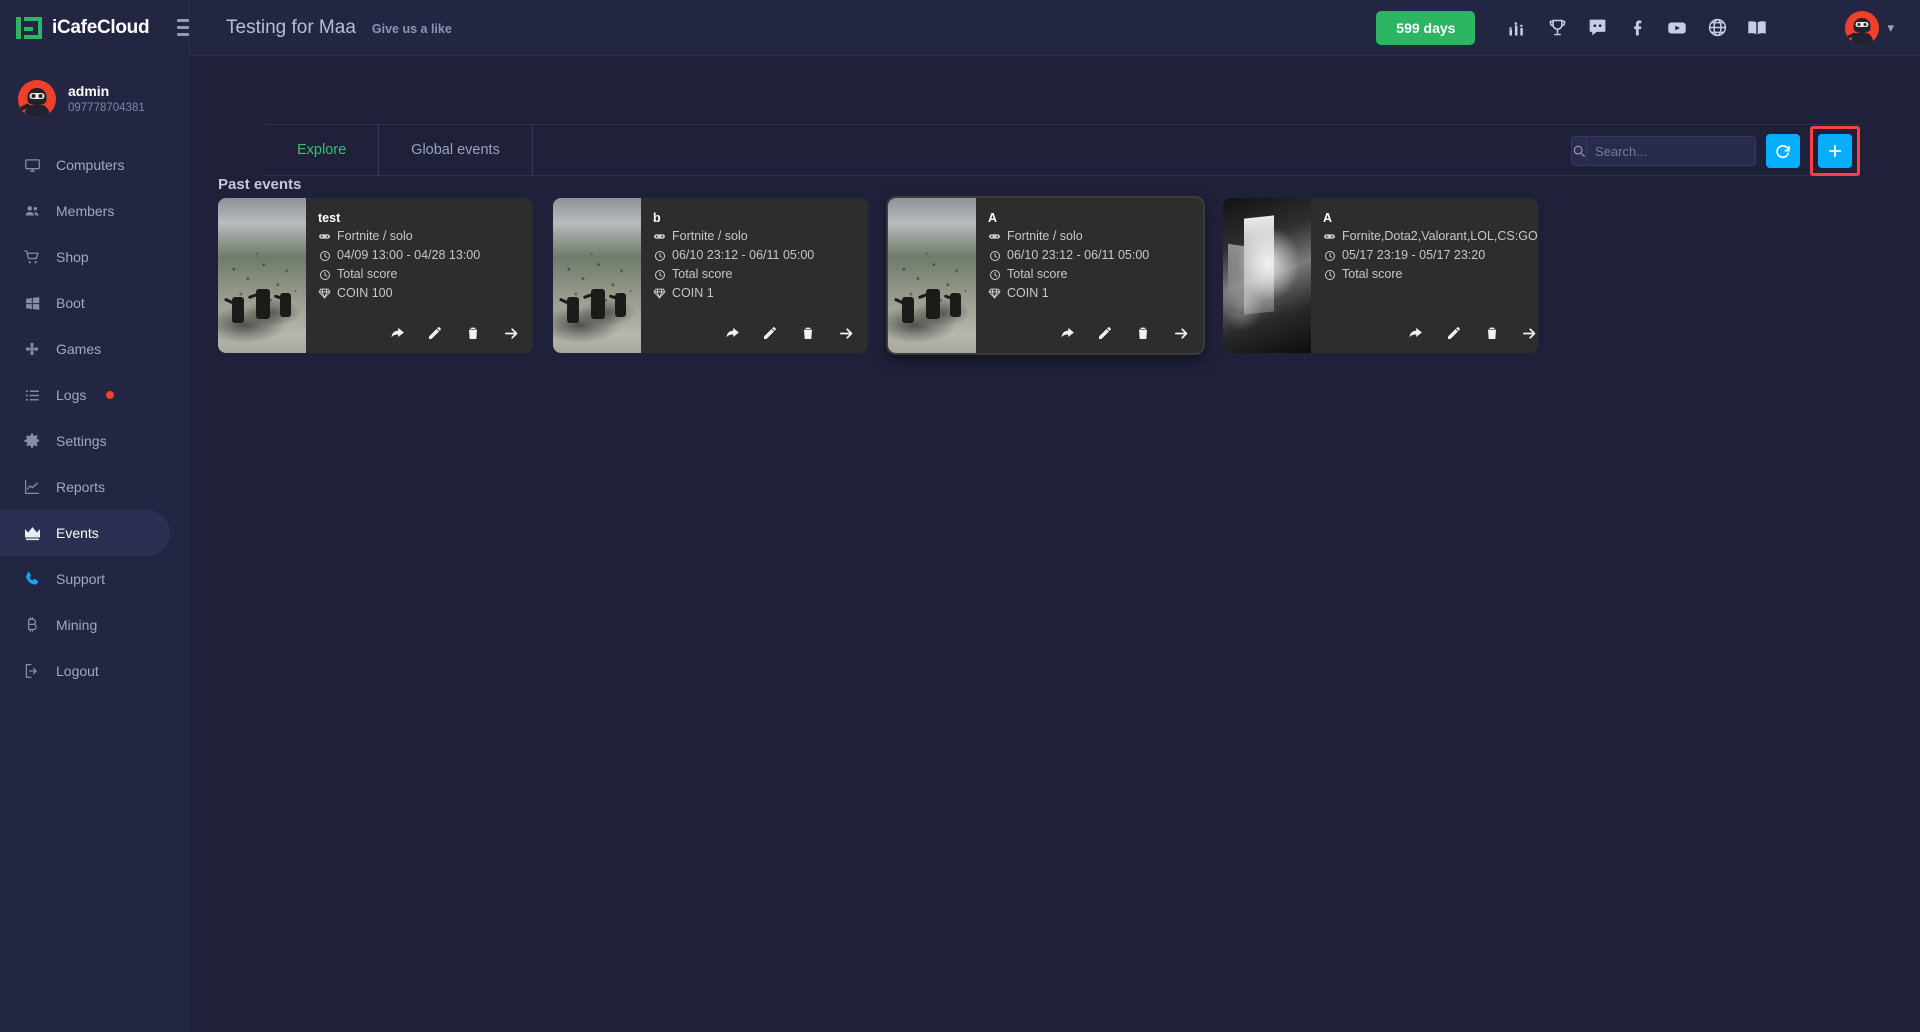 The image size is (1920, 1032). Describe the element at coordinates (95, 28) in the screenshot. I see `brand-zone: iCafeCloud` at that location.